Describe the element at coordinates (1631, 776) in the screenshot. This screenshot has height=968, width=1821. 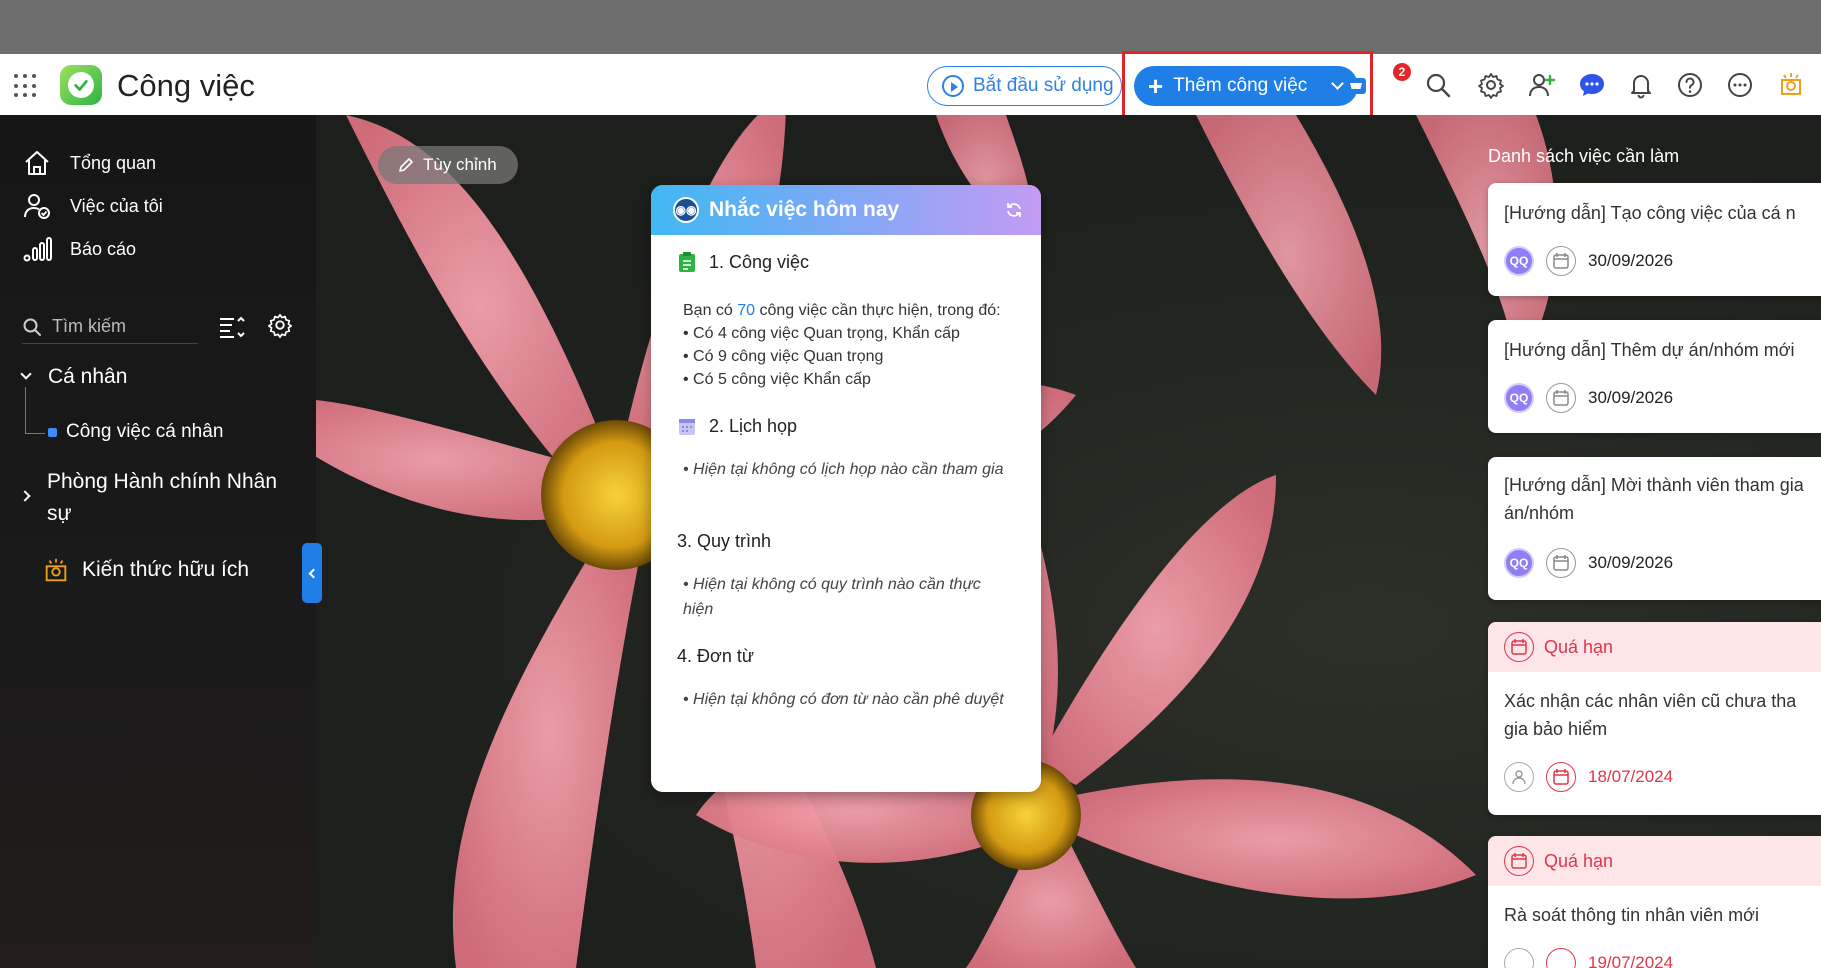
I see `task-date: 18/07/2024` at that location.